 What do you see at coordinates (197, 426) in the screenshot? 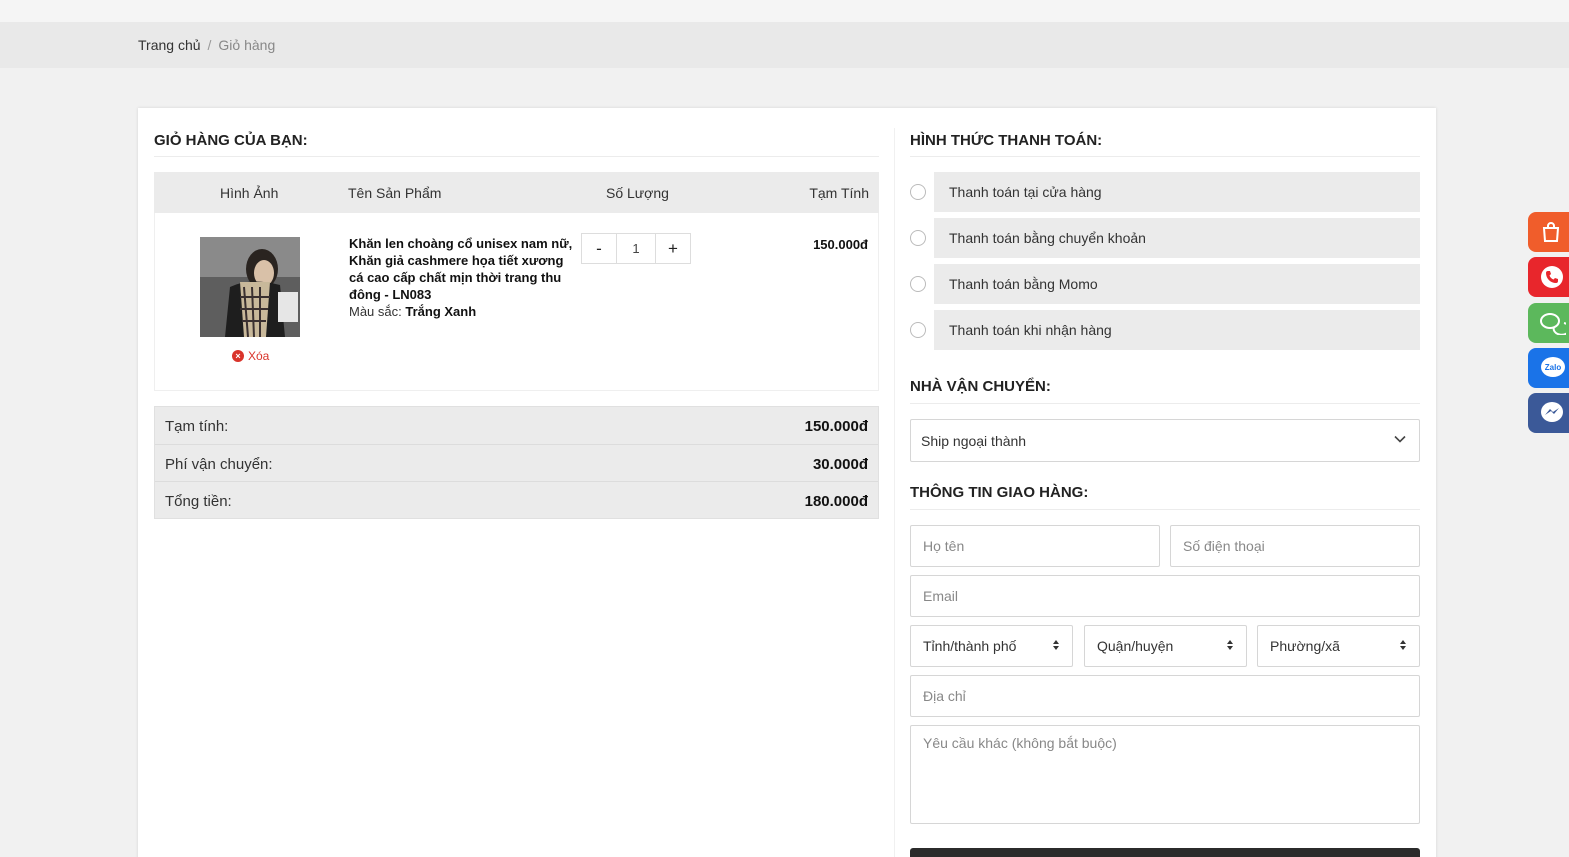
I see `total-label: Tạm tính:` at bounding box center [197, 426].